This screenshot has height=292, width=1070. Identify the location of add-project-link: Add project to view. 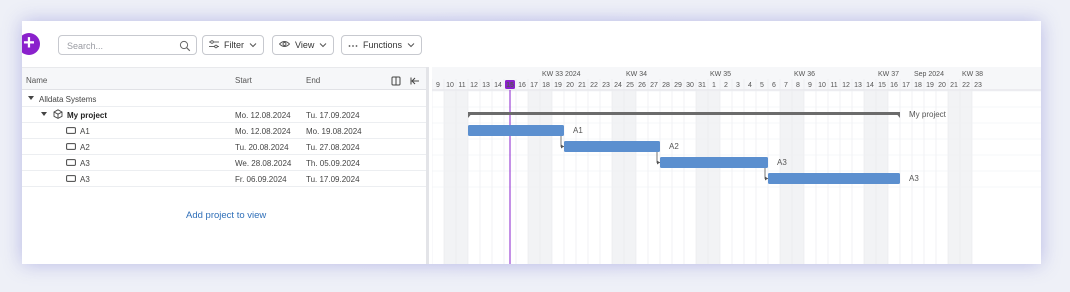
(226, 215).